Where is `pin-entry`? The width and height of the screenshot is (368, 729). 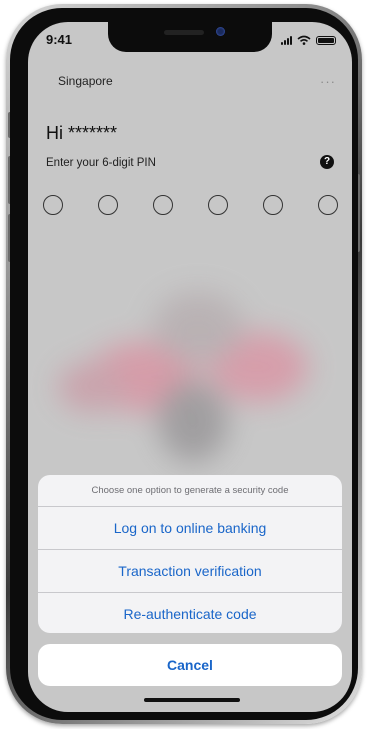
pin-entry is located at coordinates (190, 205).